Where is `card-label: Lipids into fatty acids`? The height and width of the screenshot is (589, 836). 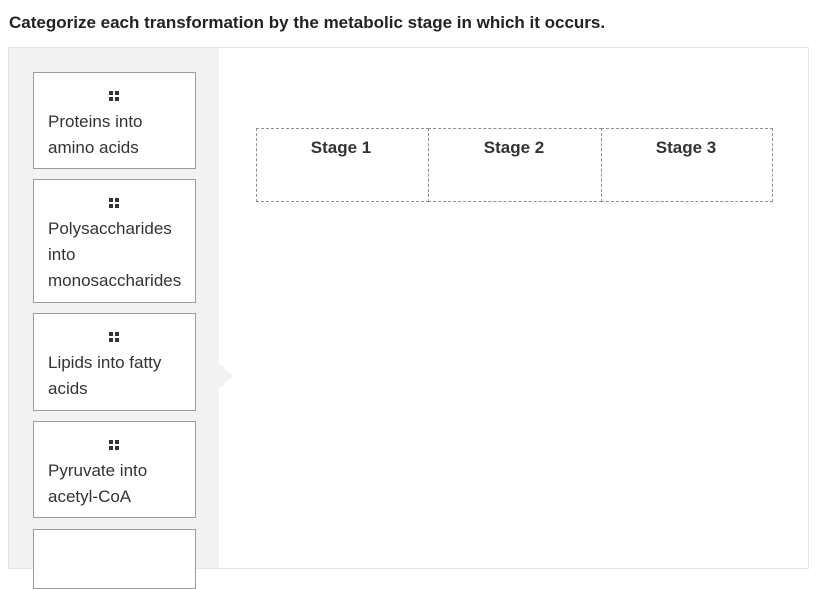 card-label: Lipids into fatty acids is located at coordinates (105, 375).